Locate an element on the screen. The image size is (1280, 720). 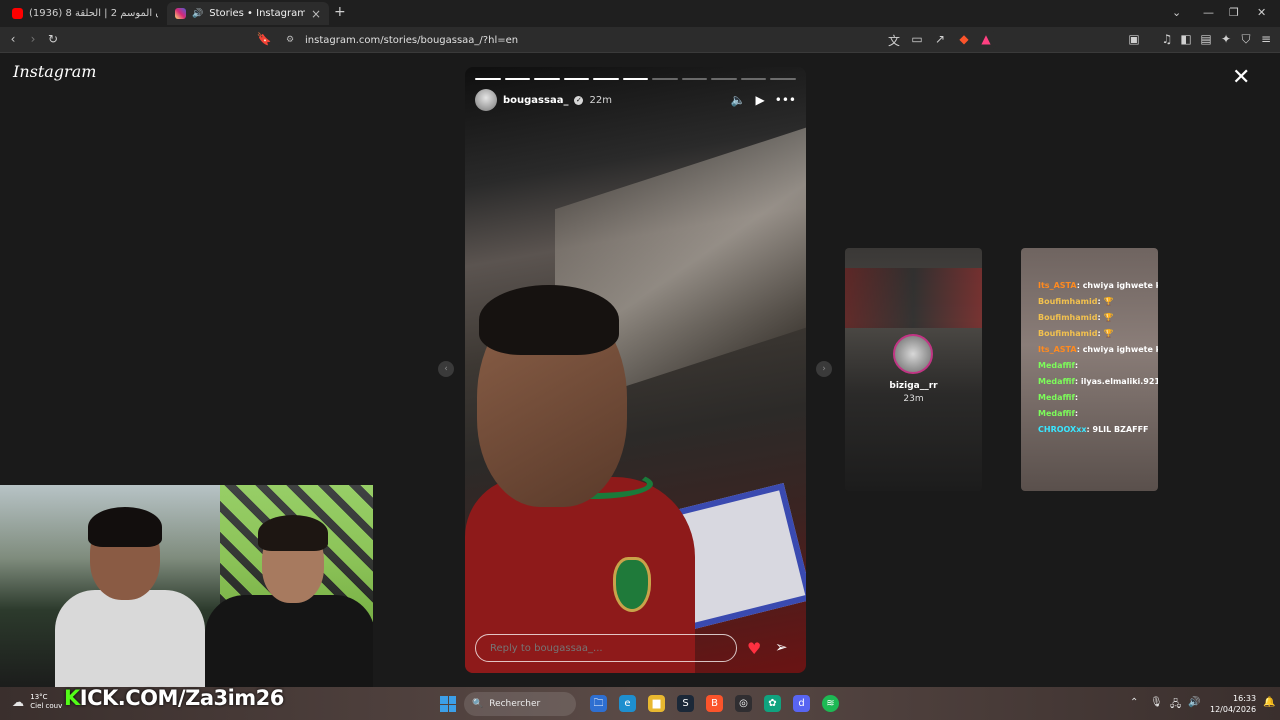
microphone-icon: 🎙 is located at coordinates (1156, 702).